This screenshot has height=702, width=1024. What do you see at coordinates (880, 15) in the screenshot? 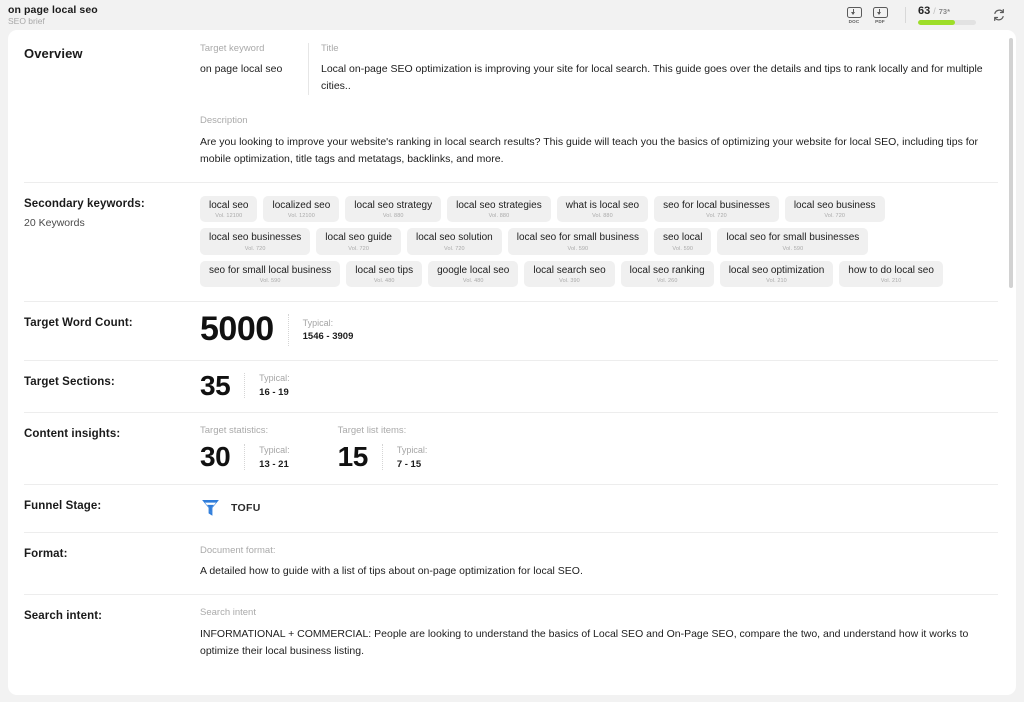
I see `export-pdf-button: PDF` at bounding box center [880, 15].